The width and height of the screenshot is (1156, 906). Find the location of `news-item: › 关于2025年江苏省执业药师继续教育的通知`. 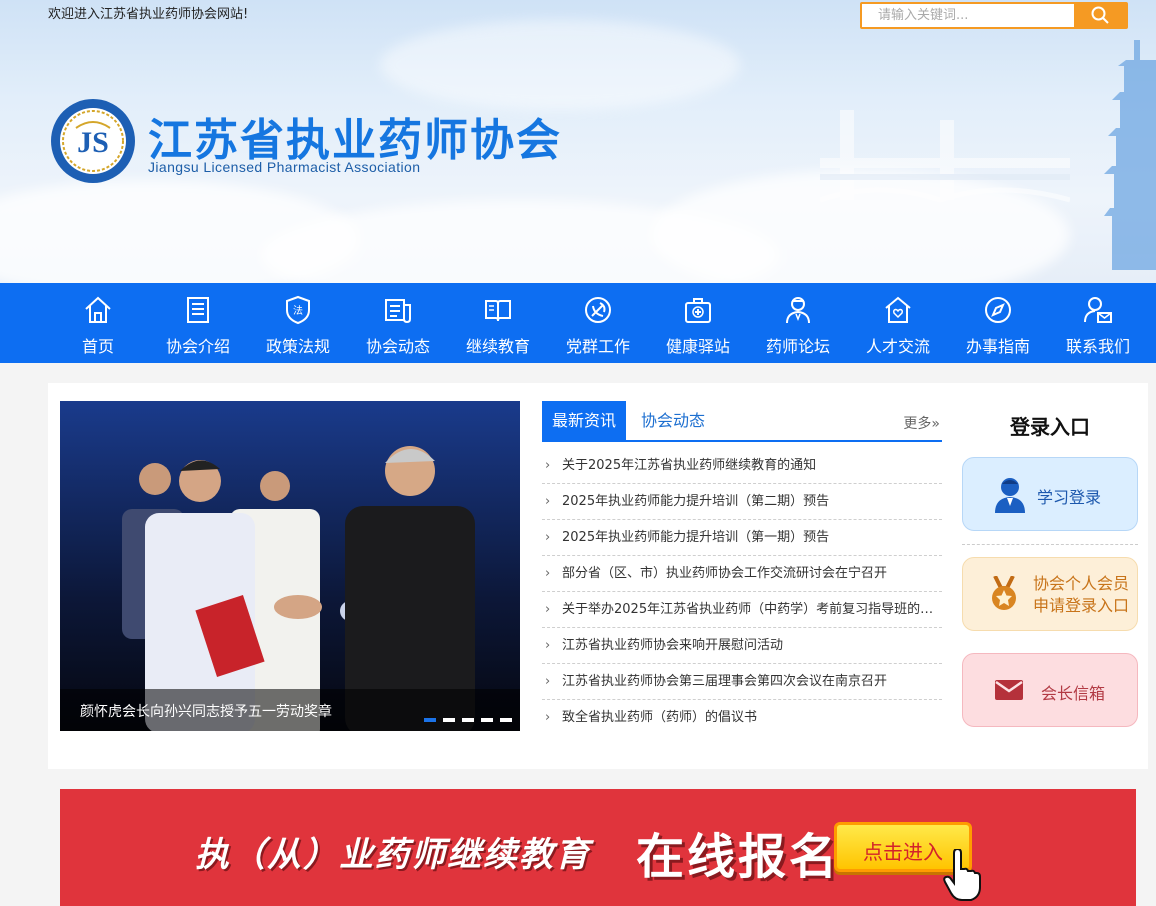

news-item: › 关于2025年江苏省执业药师继续教育的通知 is located at coordinates (742, 466).